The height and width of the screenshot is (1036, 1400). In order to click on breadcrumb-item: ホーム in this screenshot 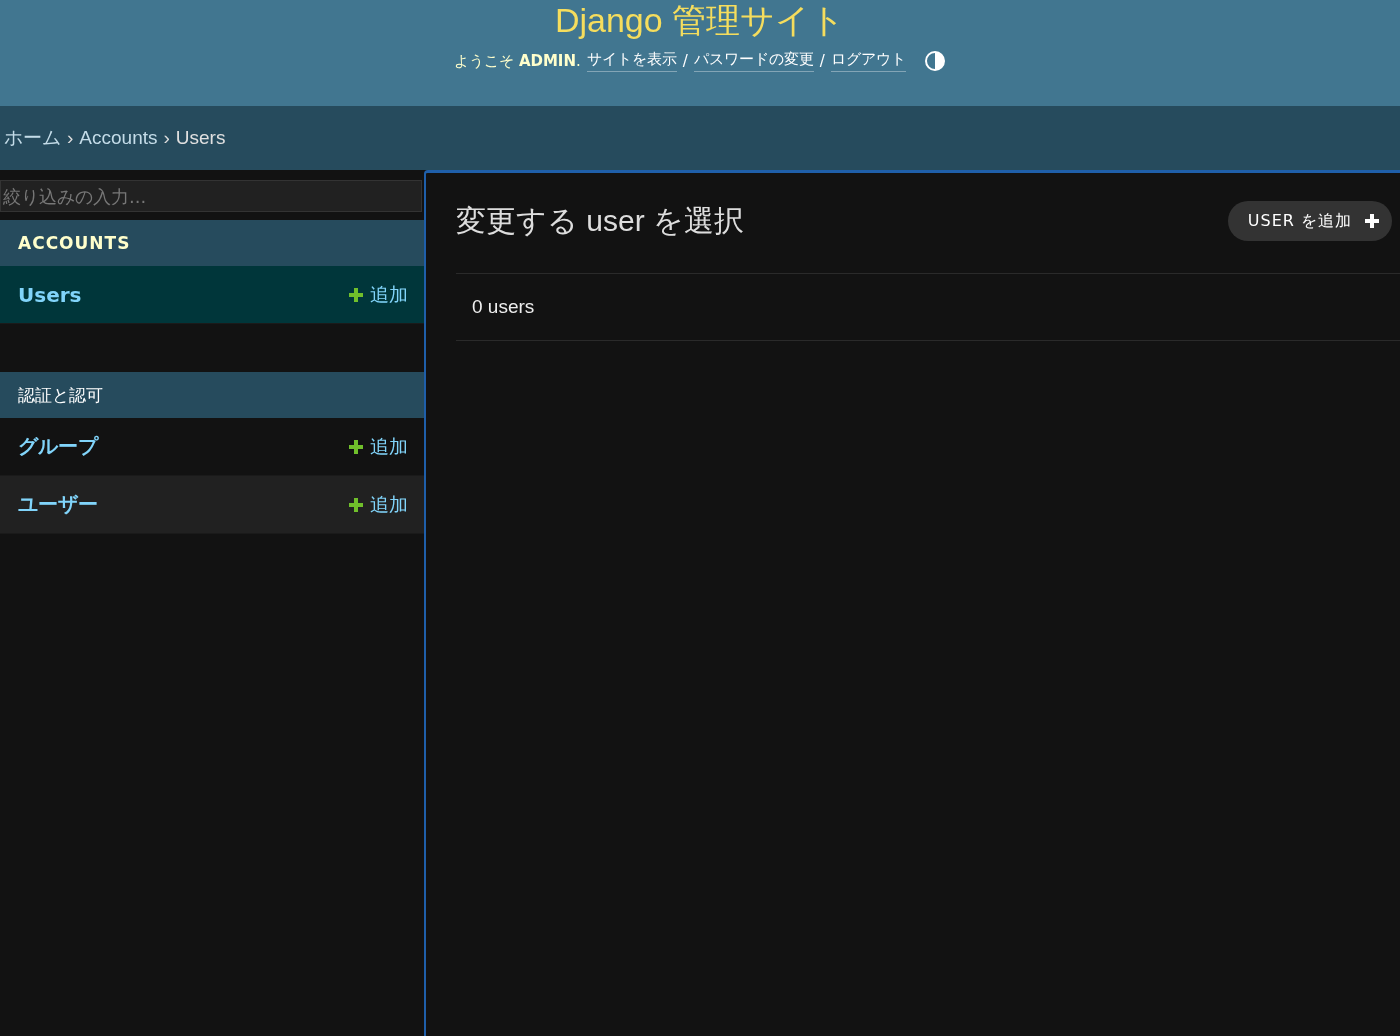, I will do `click(32, 138)`.